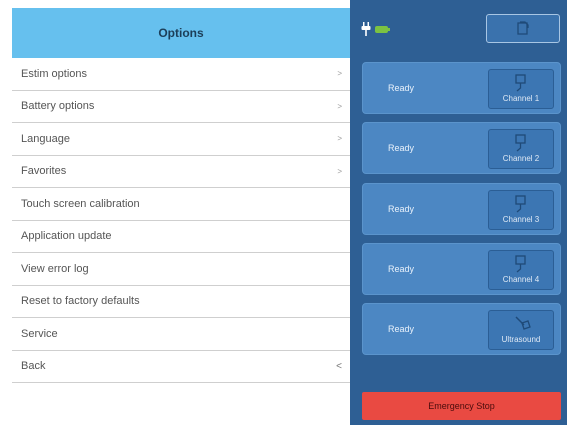  I want to click on channel-3-button: Channel 3, so click(521, 210).